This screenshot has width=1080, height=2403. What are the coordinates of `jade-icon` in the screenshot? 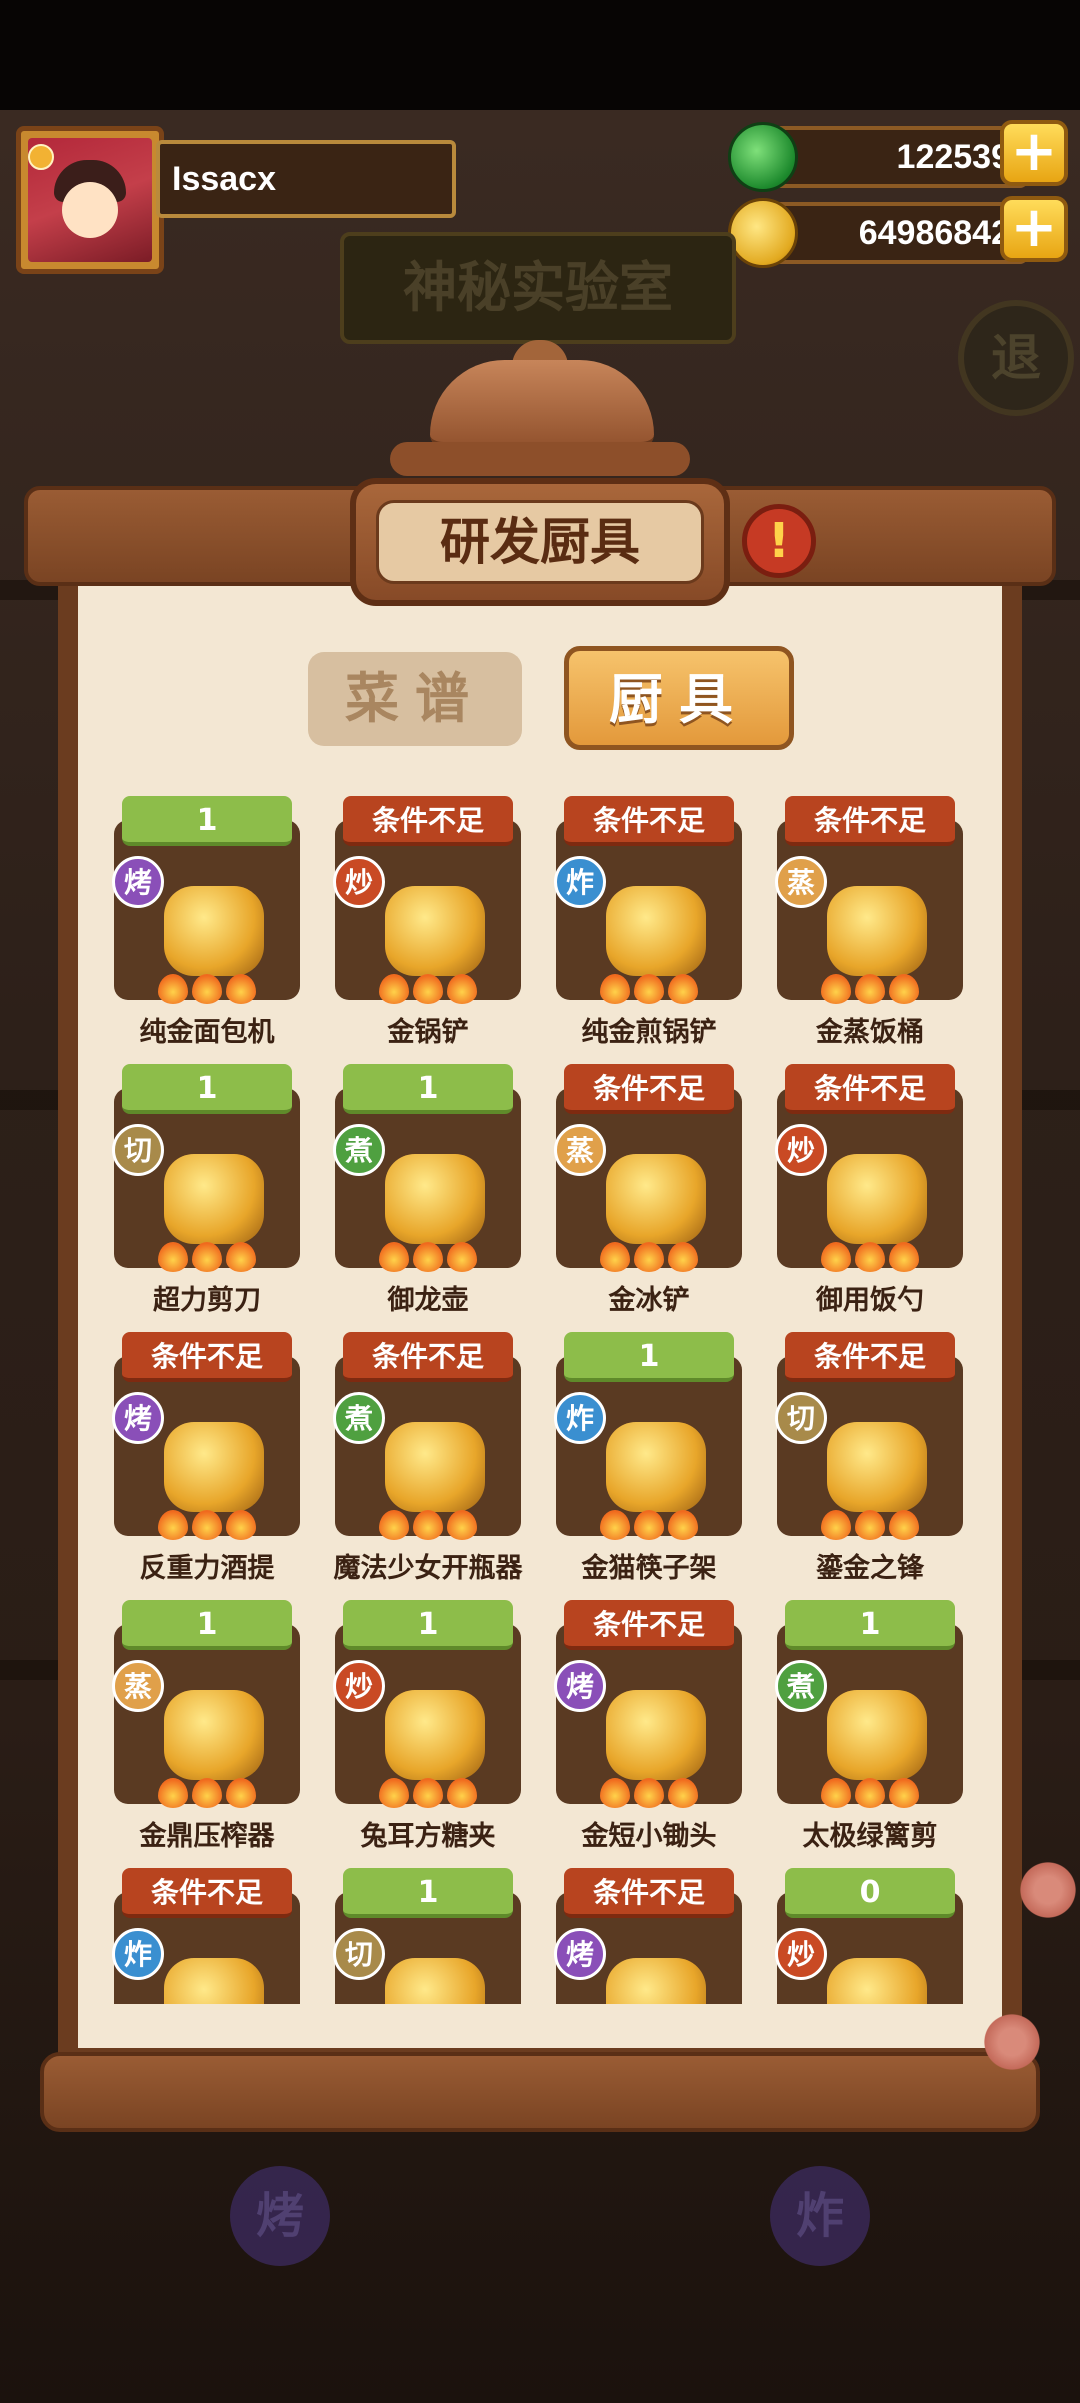 It's located at (763, 157).